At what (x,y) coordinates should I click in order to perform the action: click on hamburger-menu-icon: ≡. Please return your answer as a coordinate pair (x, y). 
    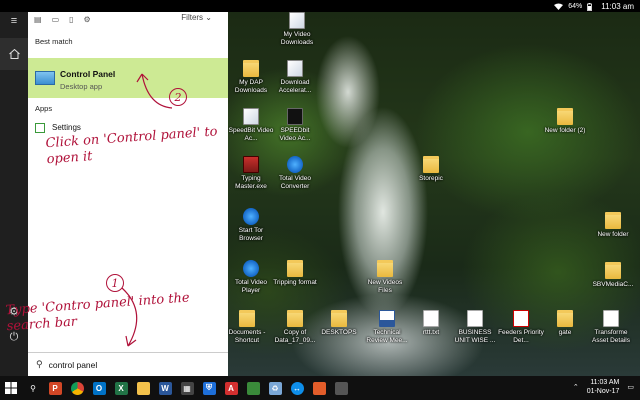
    Looking at the image, I should click on (14, 21).